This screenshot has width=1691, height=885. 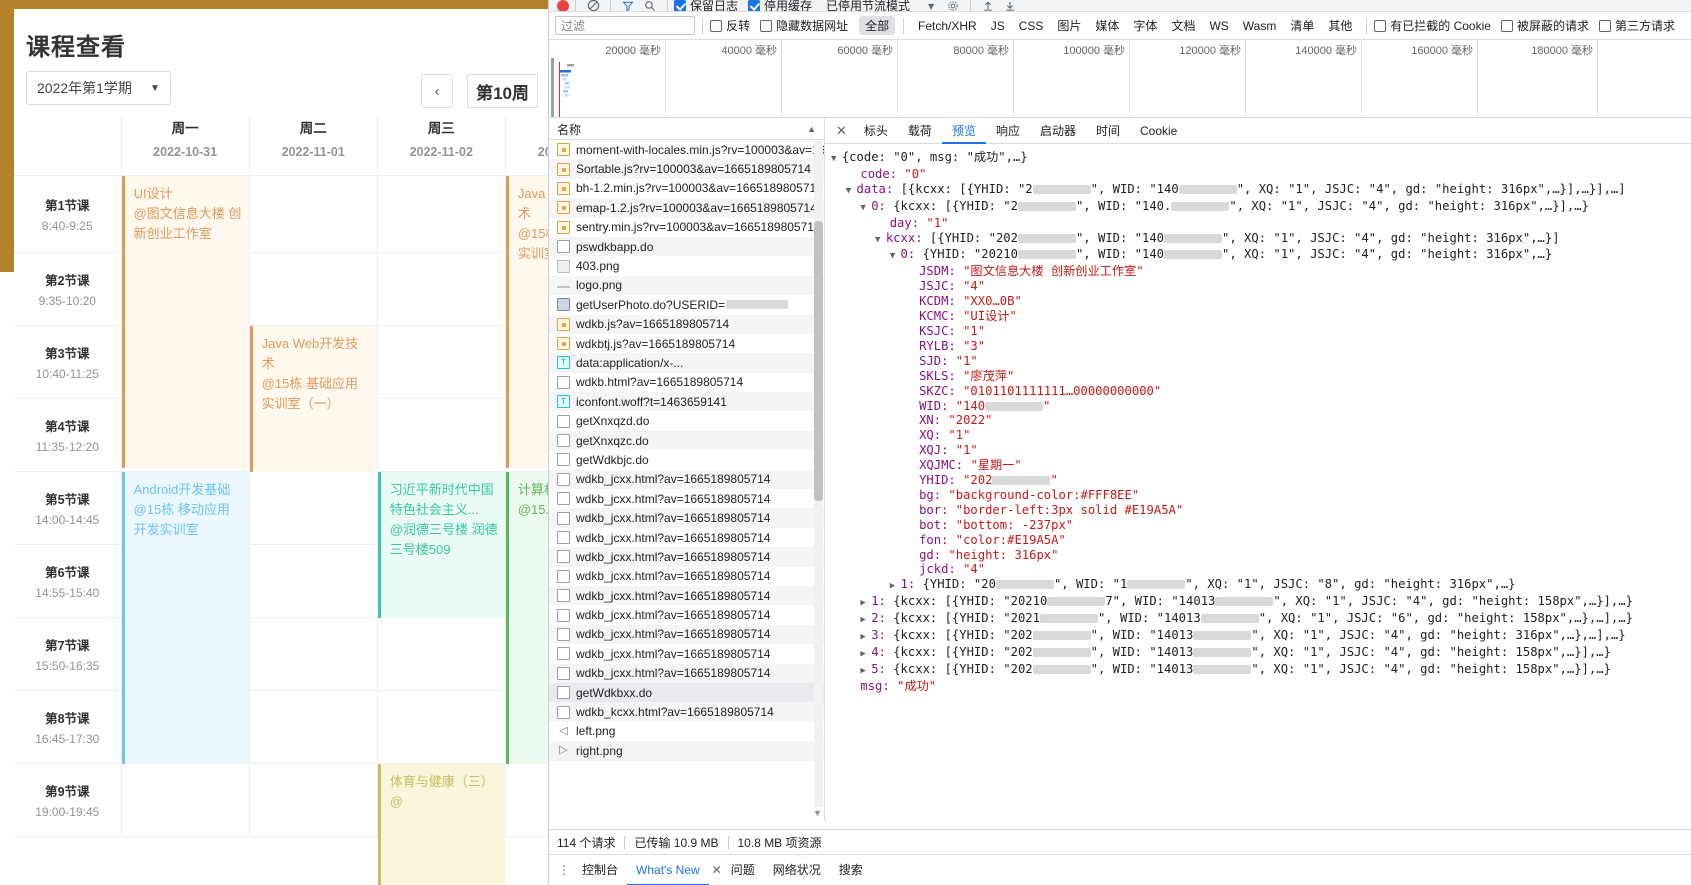 I want to click on slot-wed-9: 体育与健康（三） @, so click(x=441, y=824).